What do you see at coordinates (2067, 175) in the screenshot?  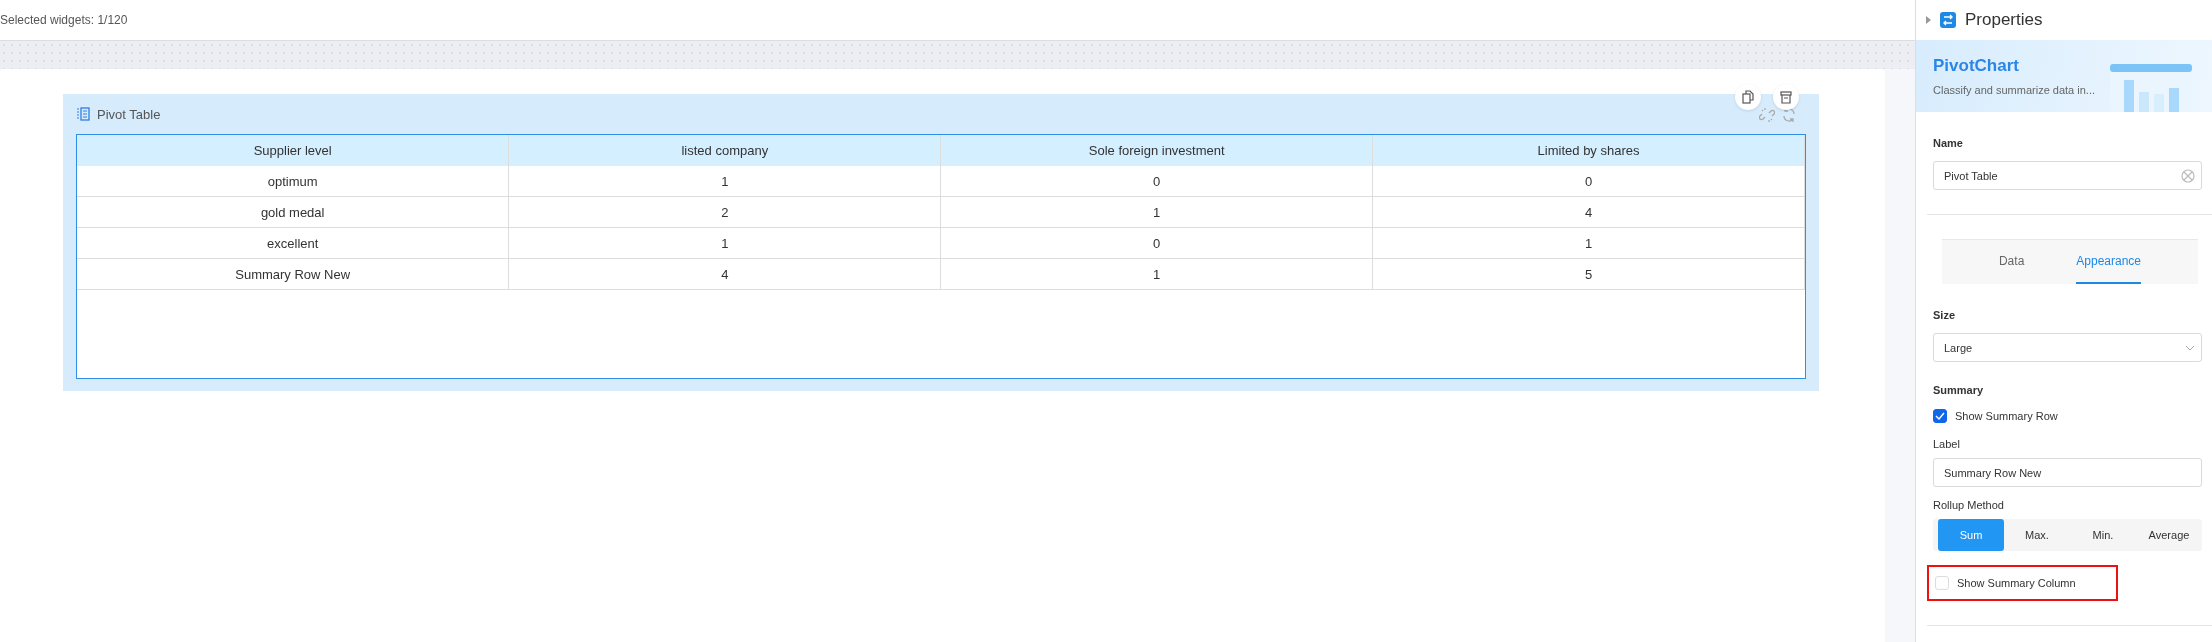 I see `name-field: Pivot Table` at bounding box center [2067, 175].